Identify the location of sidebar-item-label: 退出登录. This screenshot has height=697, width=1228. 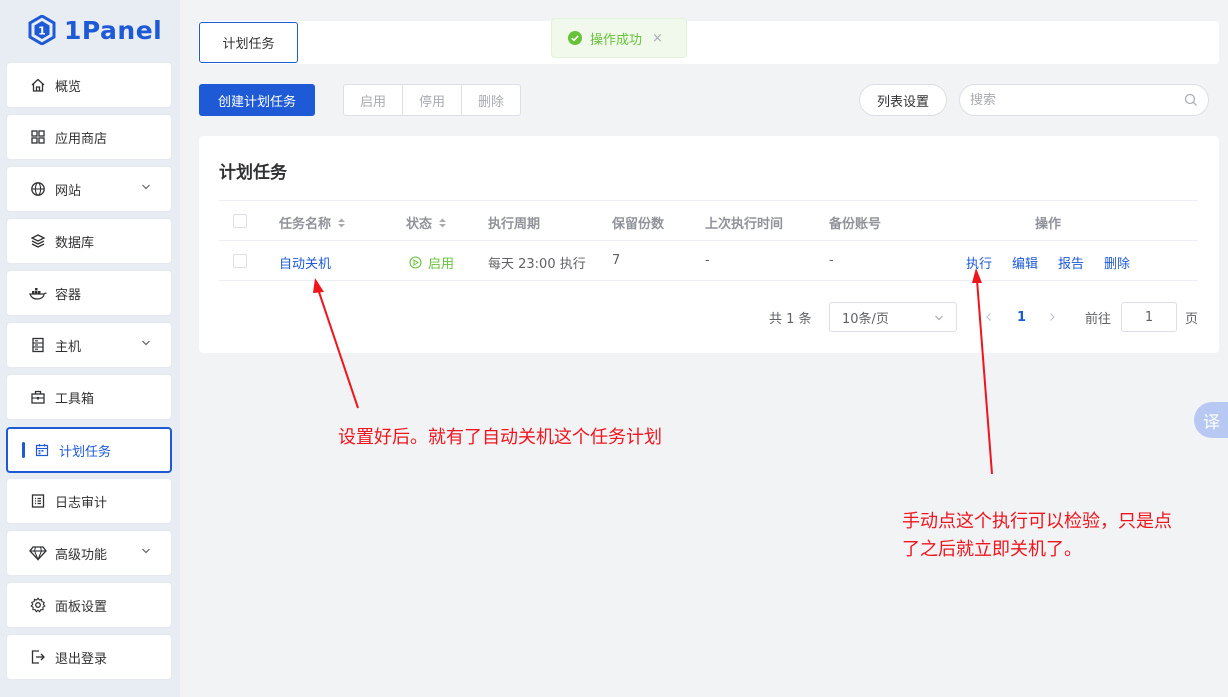
(81, 659).